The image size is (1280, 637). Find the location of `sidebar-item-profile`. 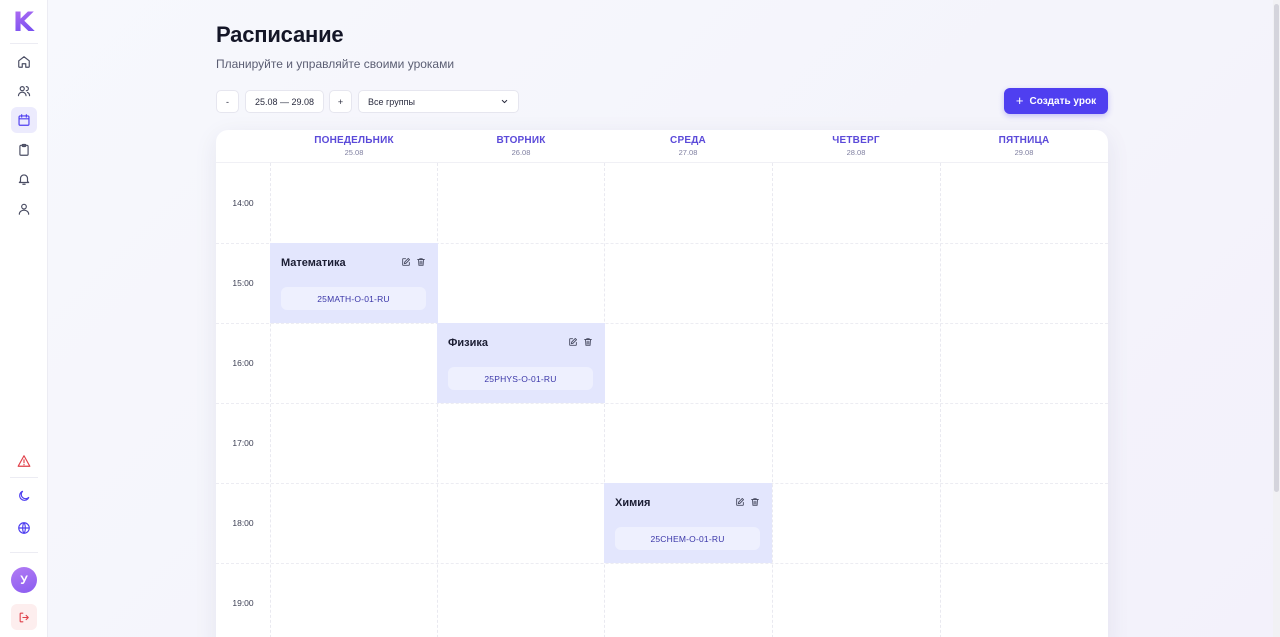

sidebar-item-profile is located at coordinates (24, 209).